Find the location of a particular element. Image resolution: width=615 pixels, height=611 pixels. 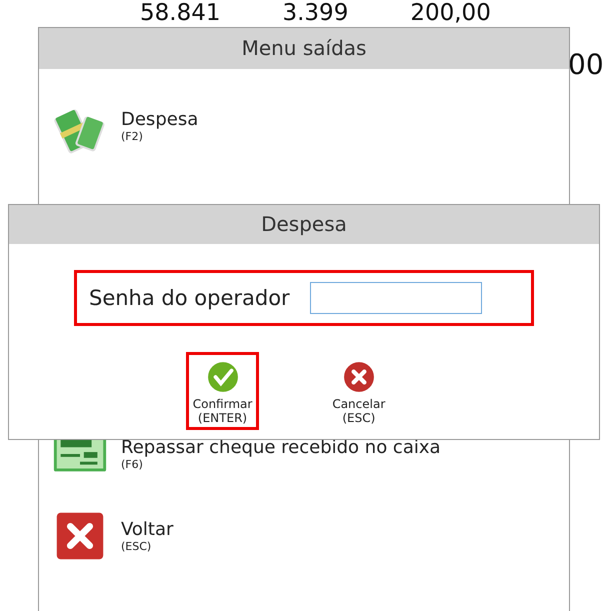

checkmark-icon is located at coordinates (222, 377).